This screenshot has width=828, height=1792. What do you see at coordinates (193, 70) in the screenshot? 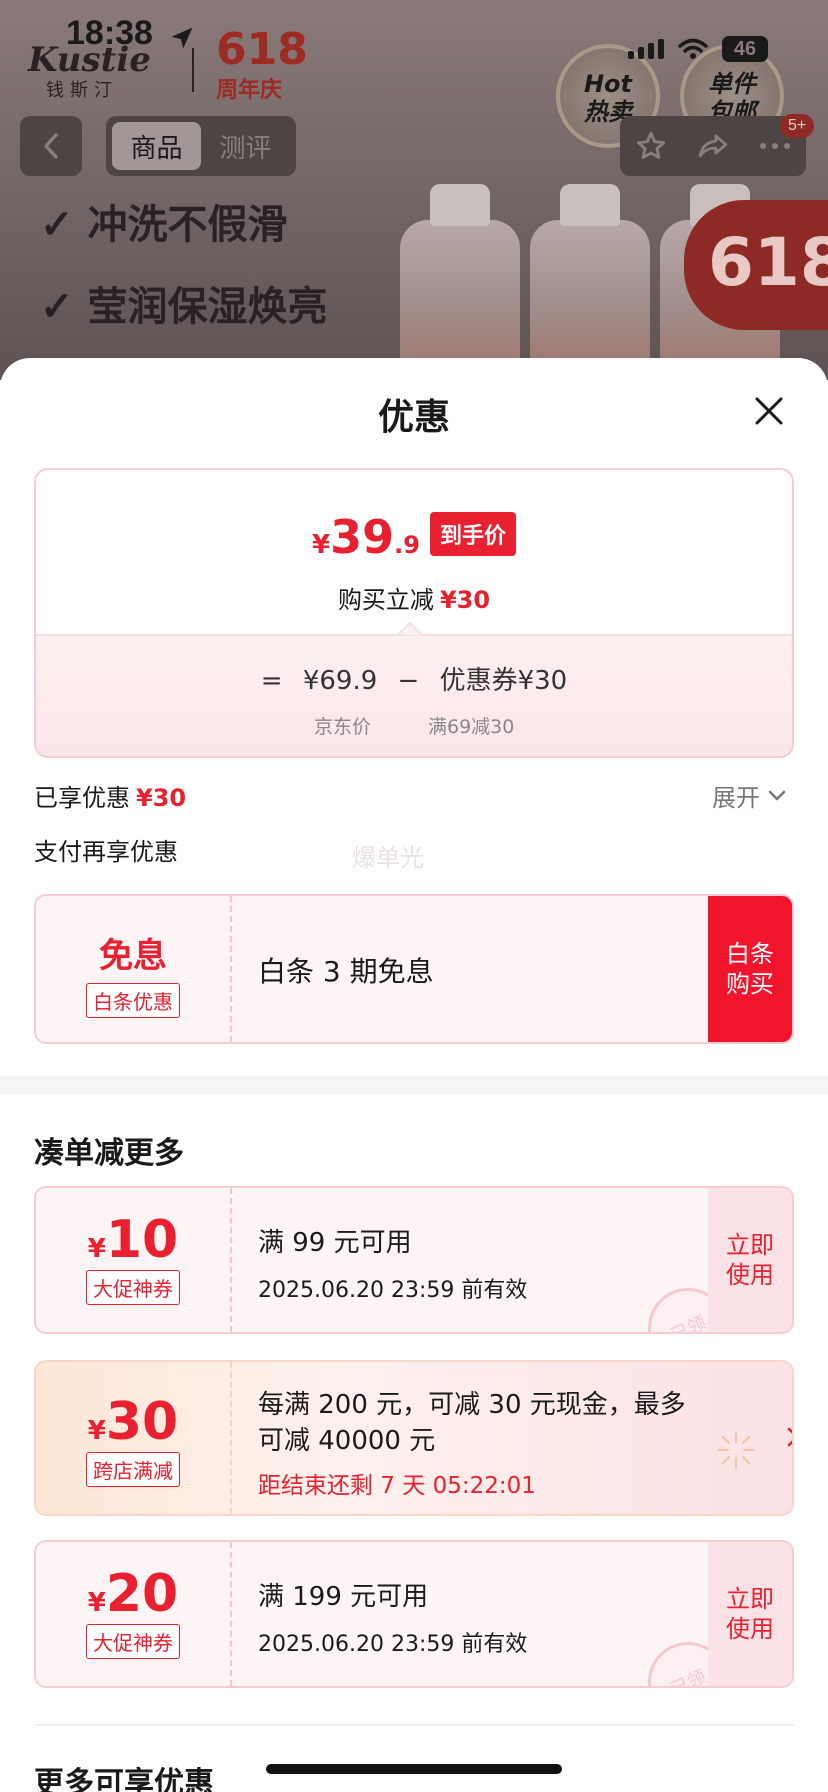
I see `brand-divider` at bounding box center [193, 70].